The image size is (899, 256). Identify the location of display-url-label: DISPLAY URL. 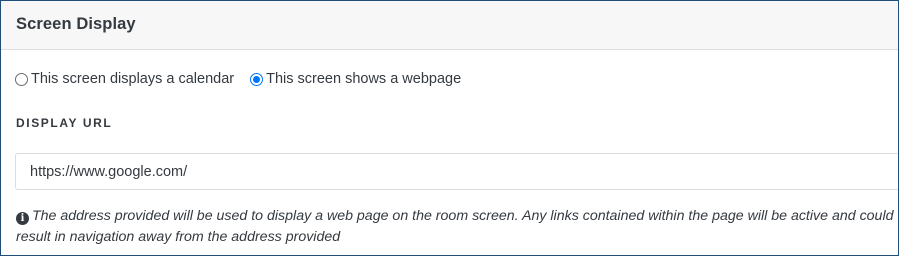
(64, 123).